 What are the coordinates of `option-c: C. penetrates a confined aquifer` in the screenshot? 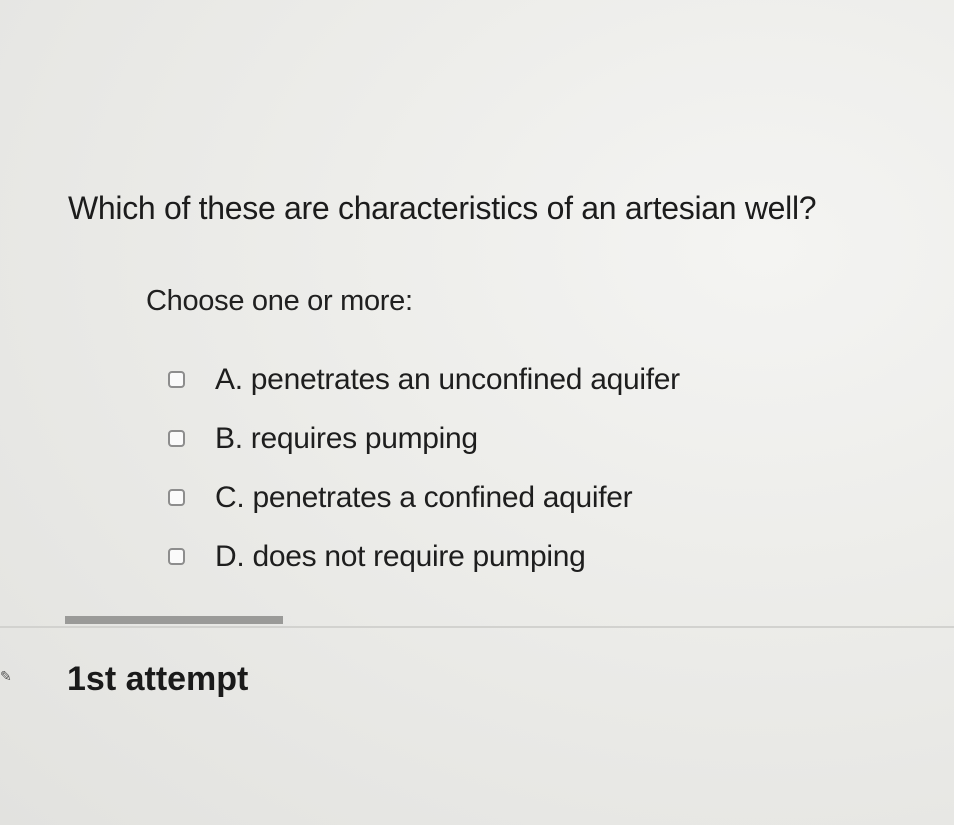 It's located at (424, 497).